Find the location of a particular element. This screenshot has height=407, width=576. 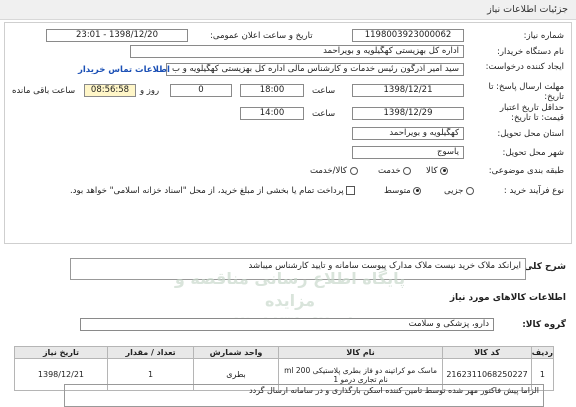

send-deadline-time-field: 18:00 is located at coordinates (272, 90).